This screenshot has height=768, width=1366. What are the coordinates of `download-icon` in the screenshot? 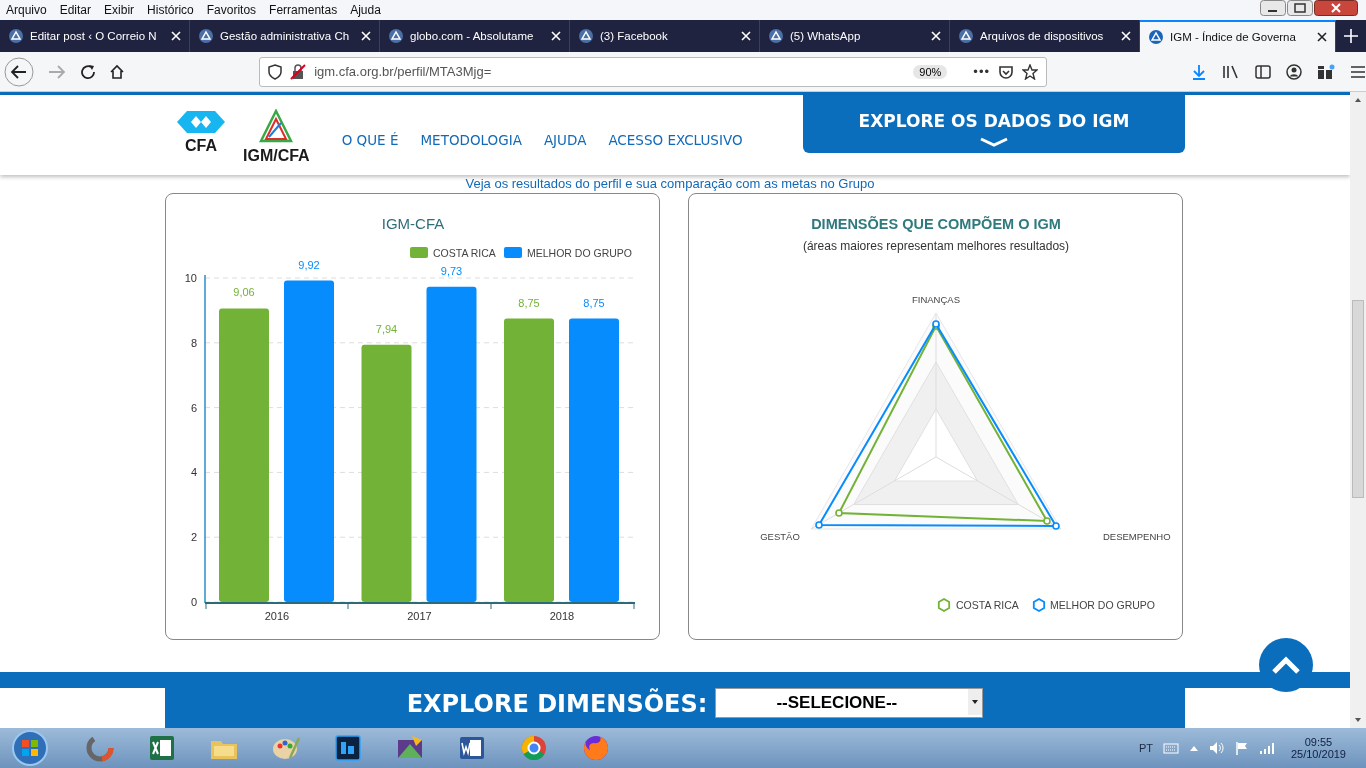 It's located at (1199, 71).